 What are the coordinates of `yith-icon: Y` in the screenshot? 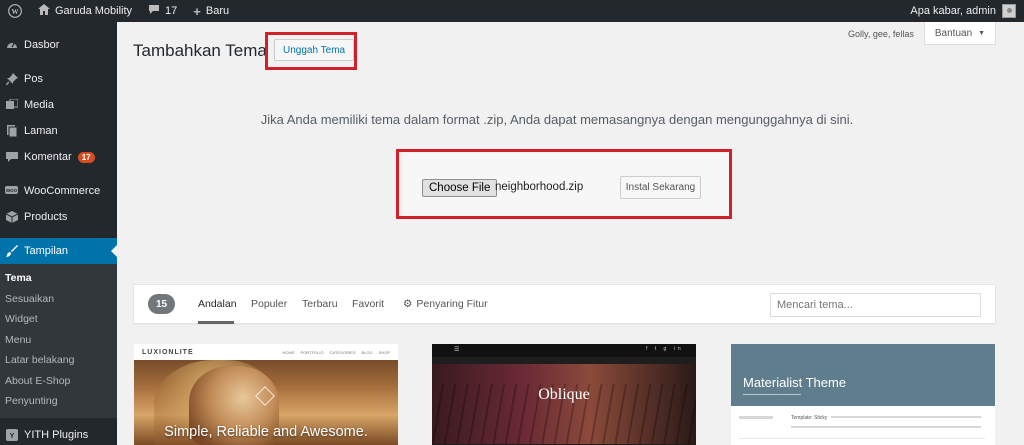 It's located at (11, 434).